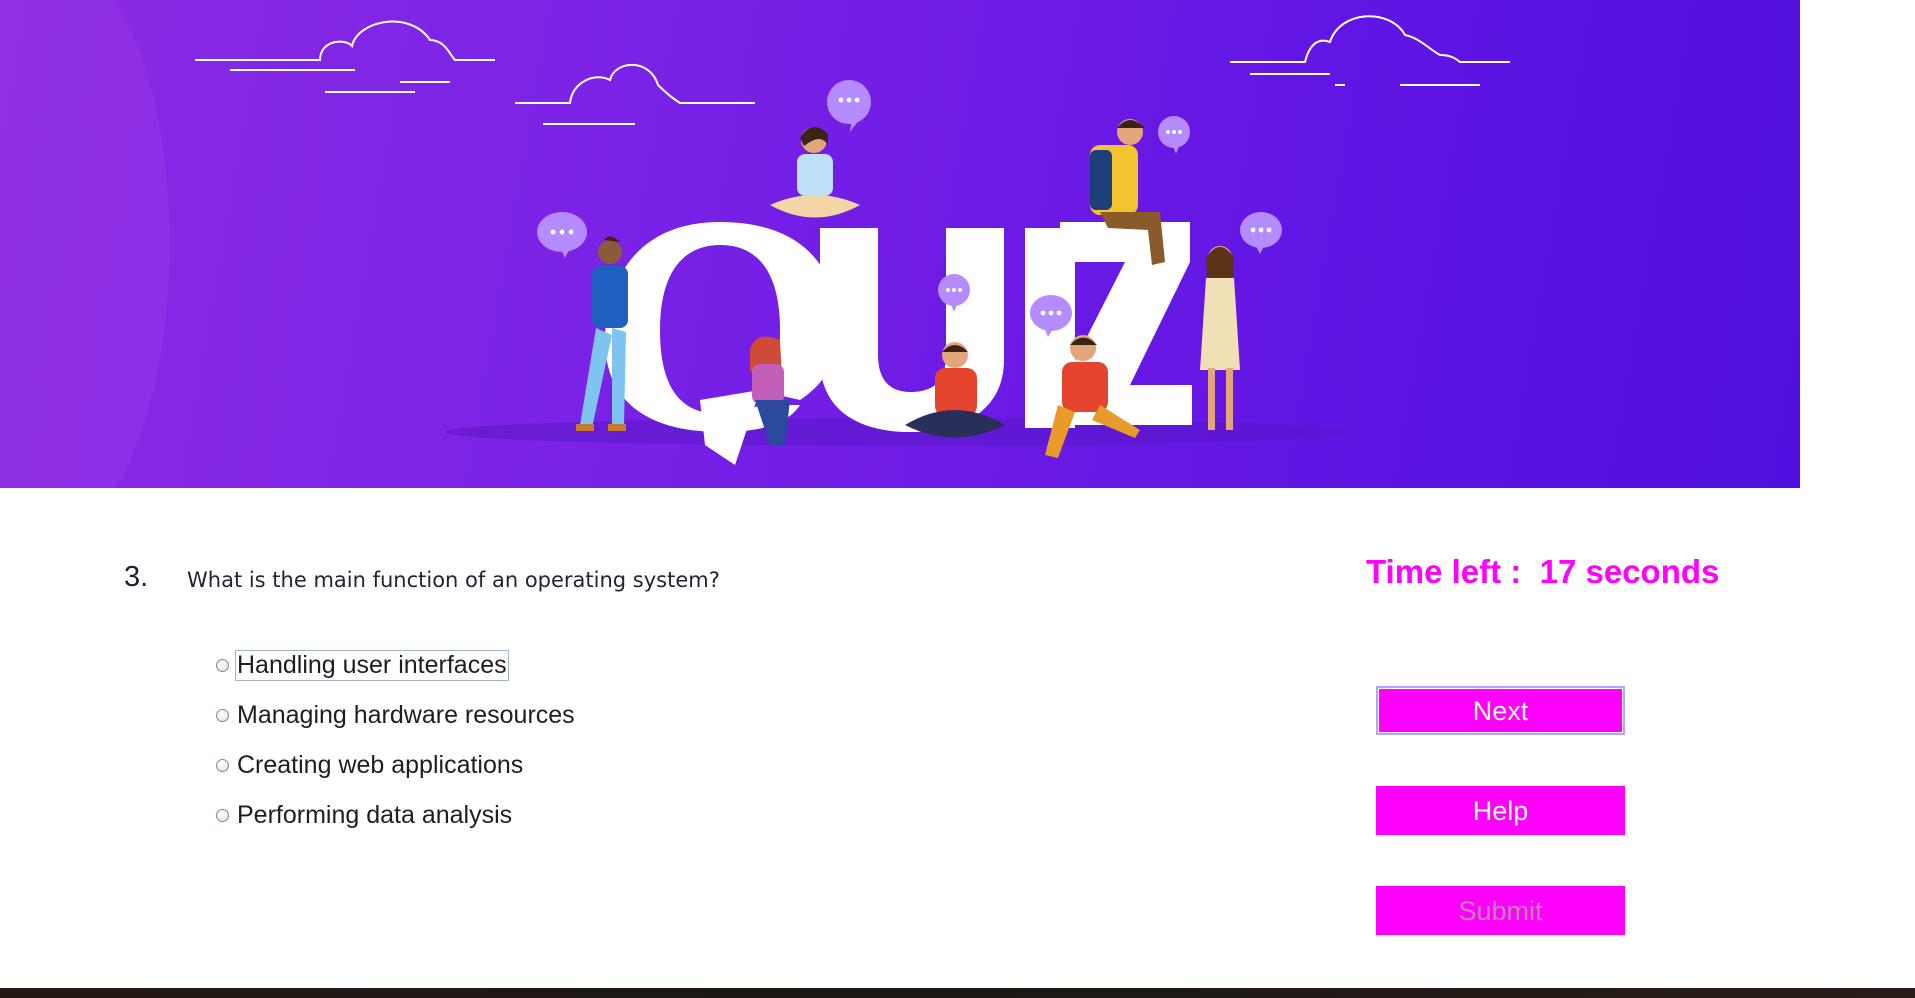 This screenshot has height=998, width=1915. I want to click on option-label: Performing data analysis, so click(375, 814).